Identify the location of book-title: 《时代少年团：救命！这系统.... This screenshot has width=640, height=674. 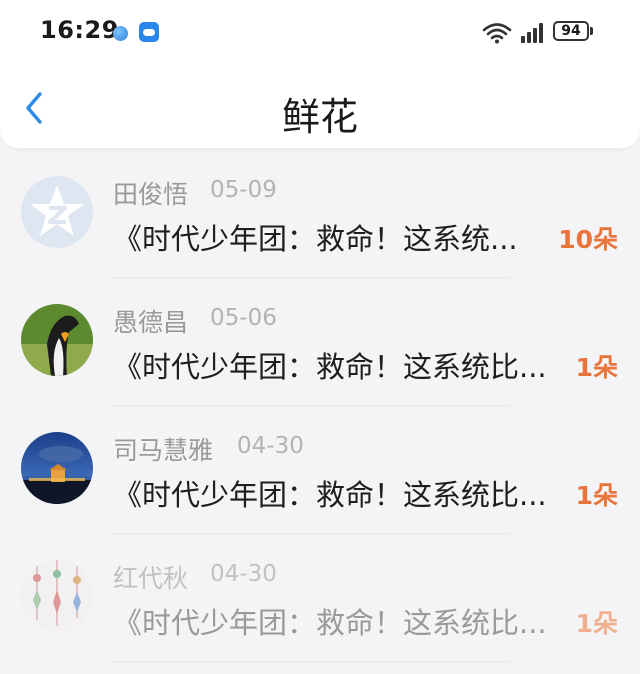
(315, 239).